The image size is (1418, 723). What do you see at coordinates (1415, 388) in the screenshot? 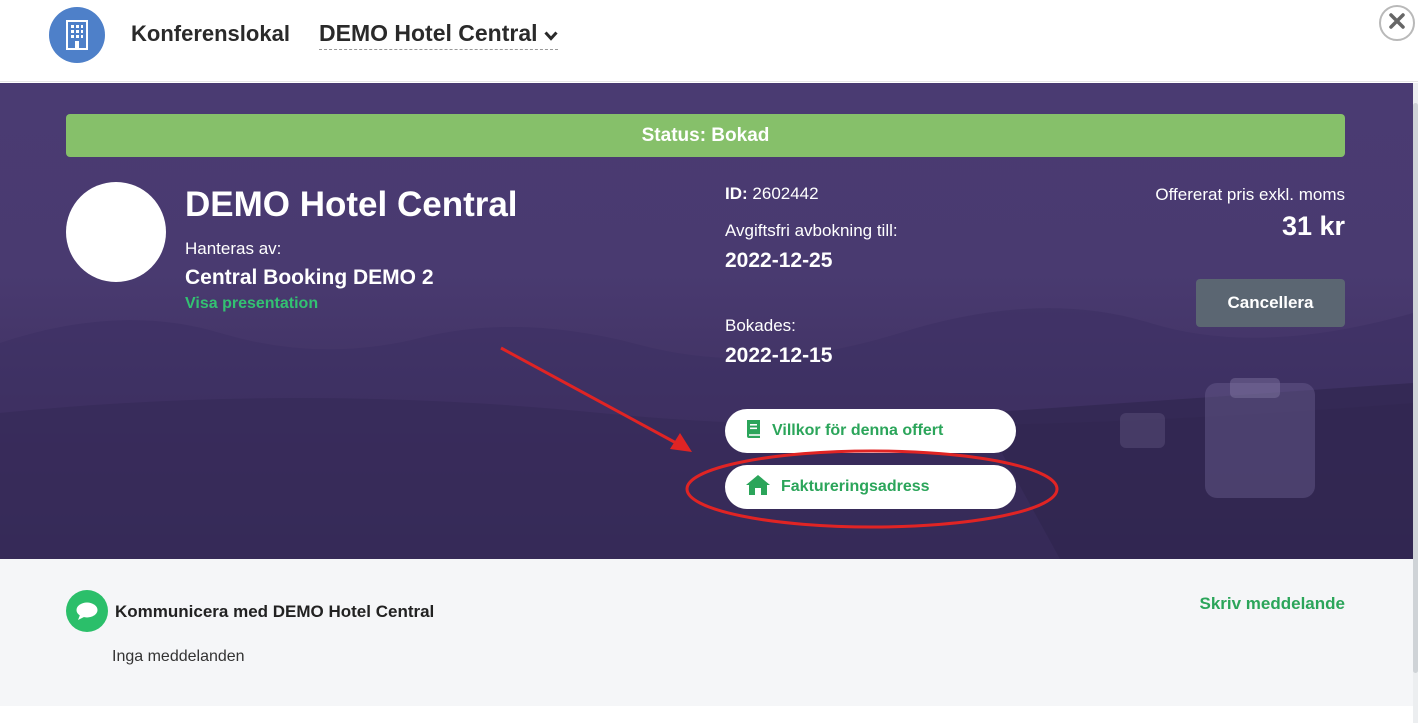
I see `scrollbar-thumb` at bounding box center [1415, 388].